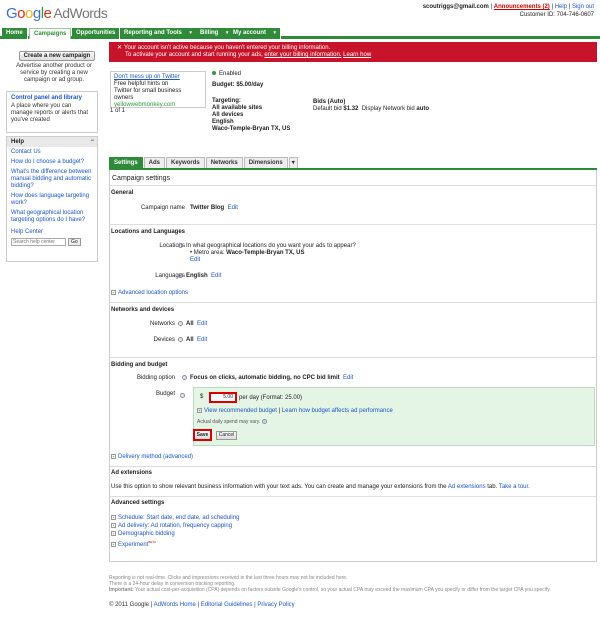 This screenshot has height=620, width=600. I want to click on save-button: Save, so click(202, 435).